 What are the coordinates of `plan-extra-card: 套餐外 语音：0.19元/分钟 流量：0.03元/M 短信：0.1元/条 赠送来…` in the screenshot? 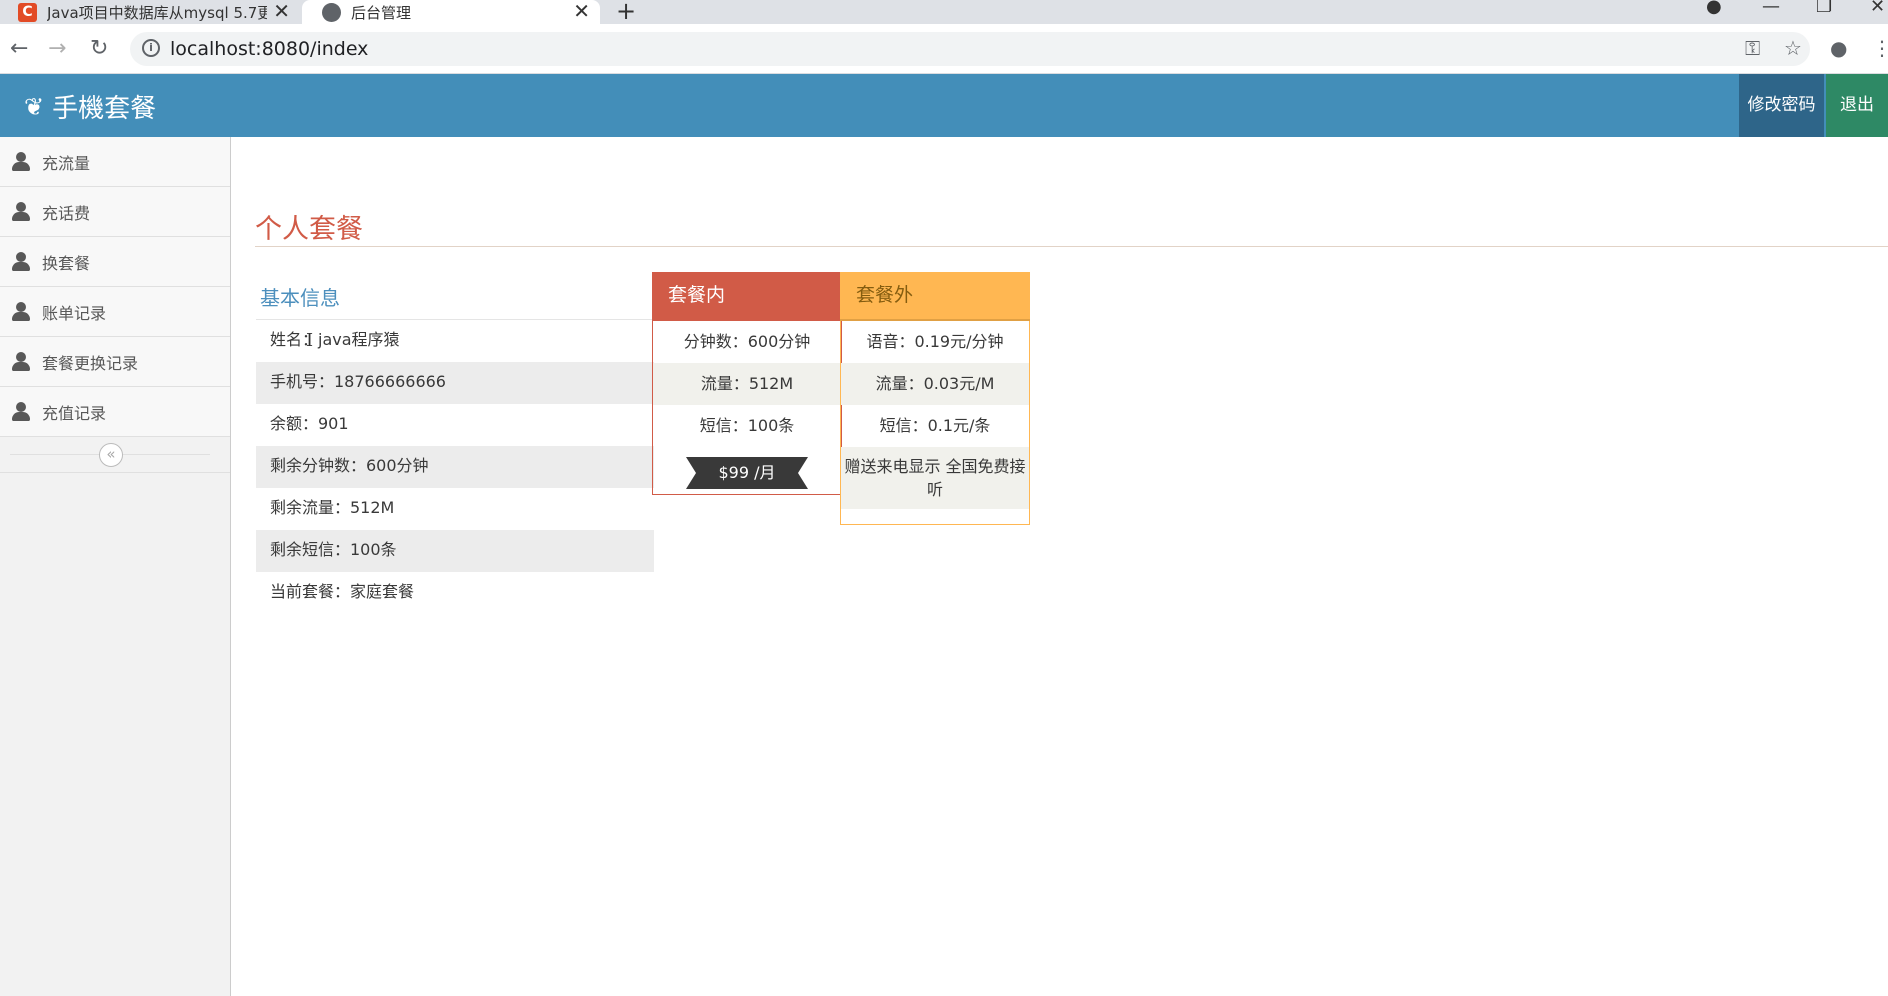 It's located at (935, 398).